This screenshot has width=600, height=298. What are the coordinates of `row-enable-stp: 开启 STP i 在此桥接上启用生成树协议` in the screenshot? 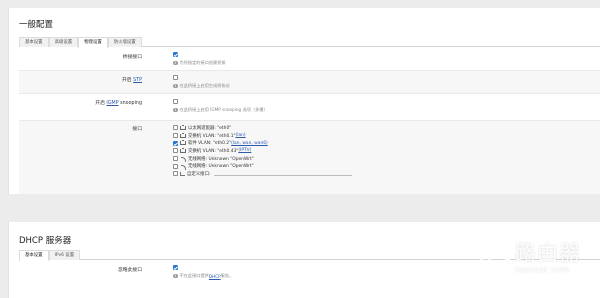 It's located at (309, 82).